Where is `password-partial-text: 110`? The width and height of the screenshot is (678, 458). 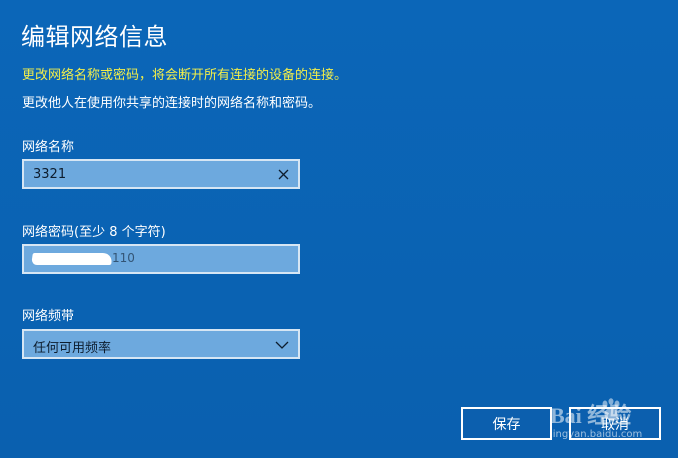 password-partial-text: 110 is located at coordinates (123, 258).